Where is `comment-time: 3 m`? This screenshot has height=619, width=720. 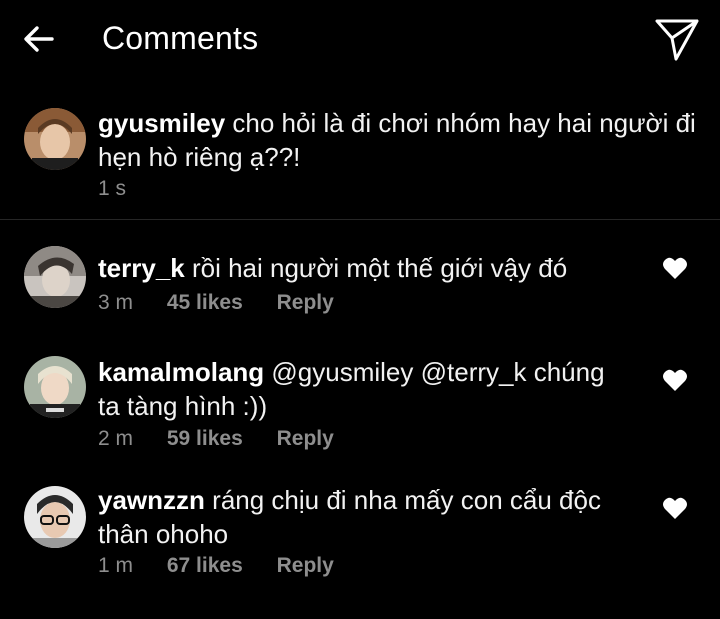
comment-time: 3 m is located at coordinates (116, 302).